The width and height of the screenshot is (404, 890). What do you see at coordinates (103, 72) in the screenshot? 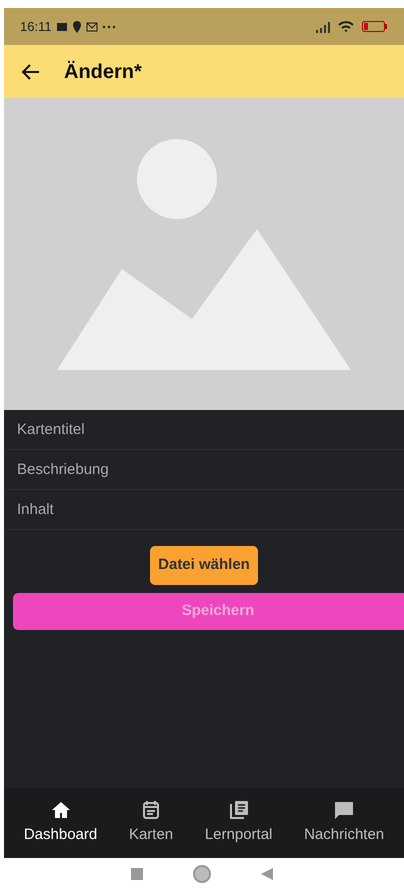
I see `page-title: Ändern*` at bounding box center [103, 72].